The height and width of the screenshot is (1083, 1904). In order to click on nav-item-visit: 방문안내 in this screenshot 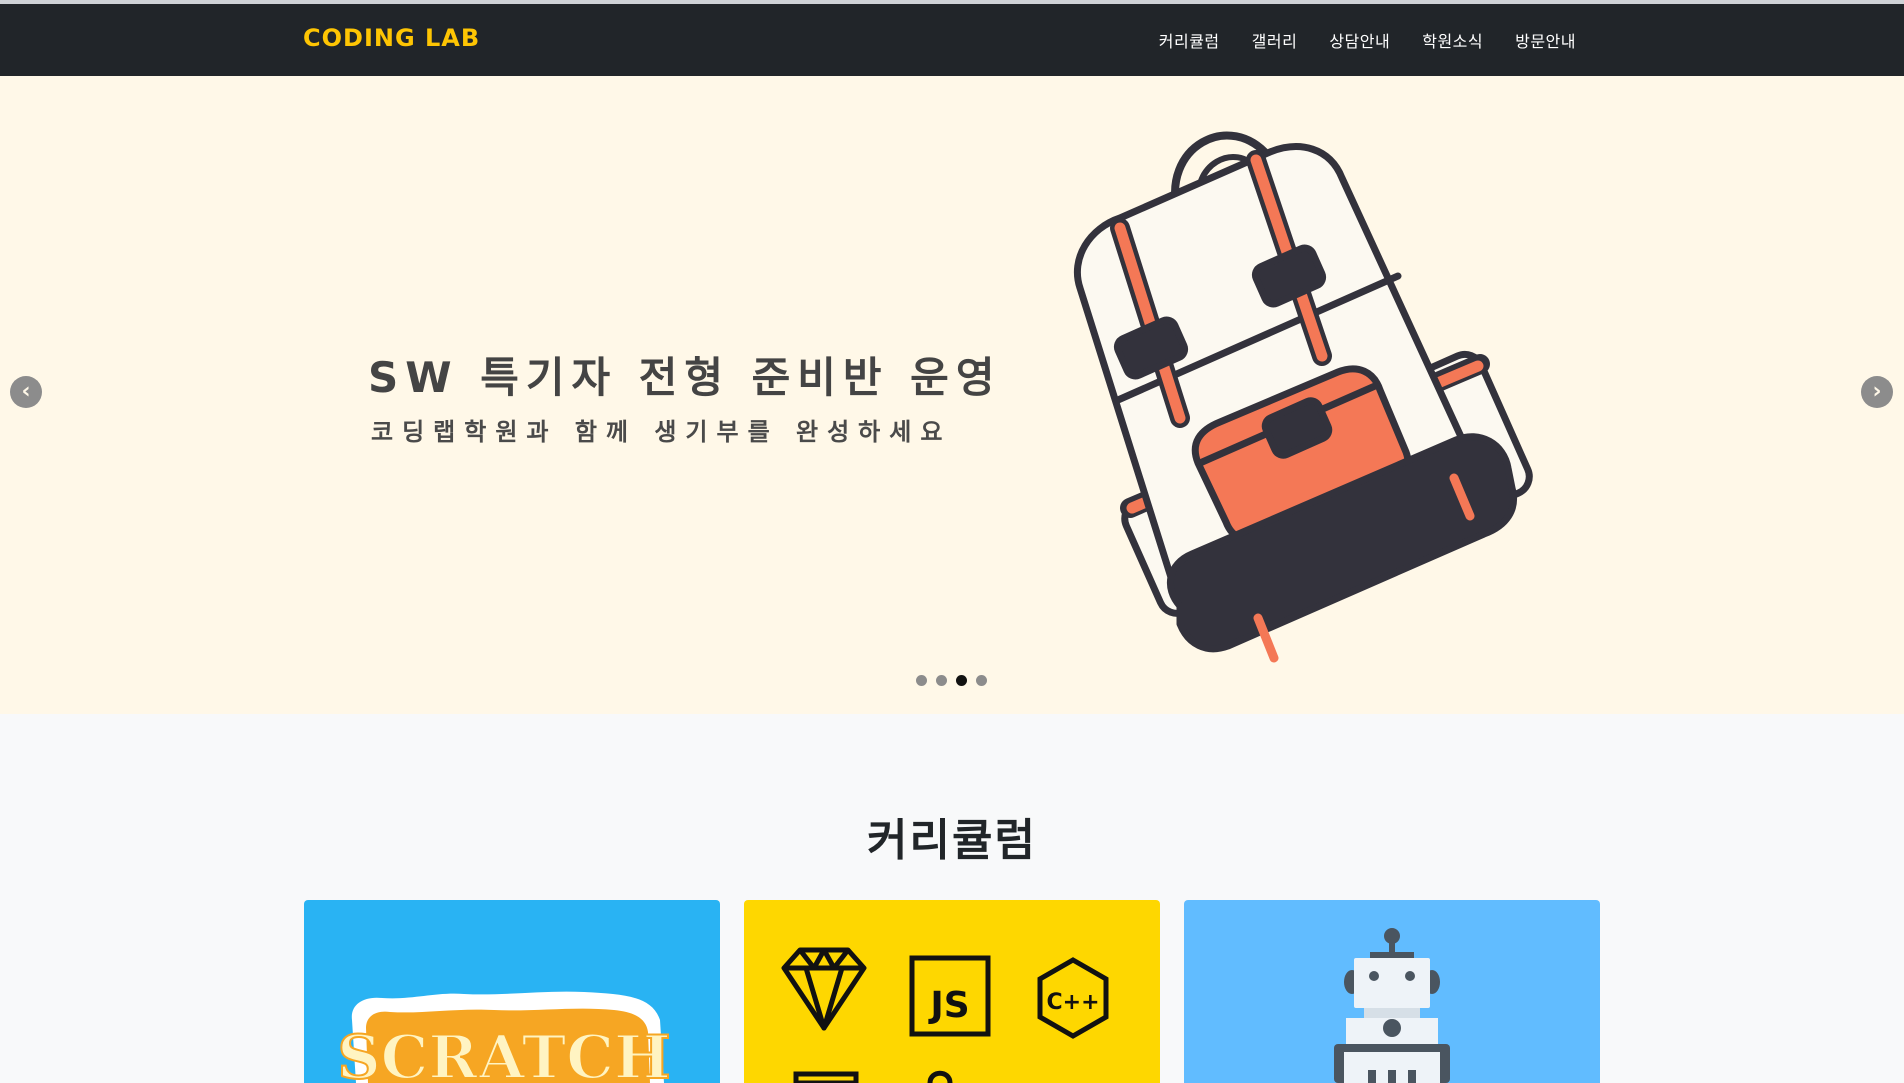, I will do `click(1545, 40)`.